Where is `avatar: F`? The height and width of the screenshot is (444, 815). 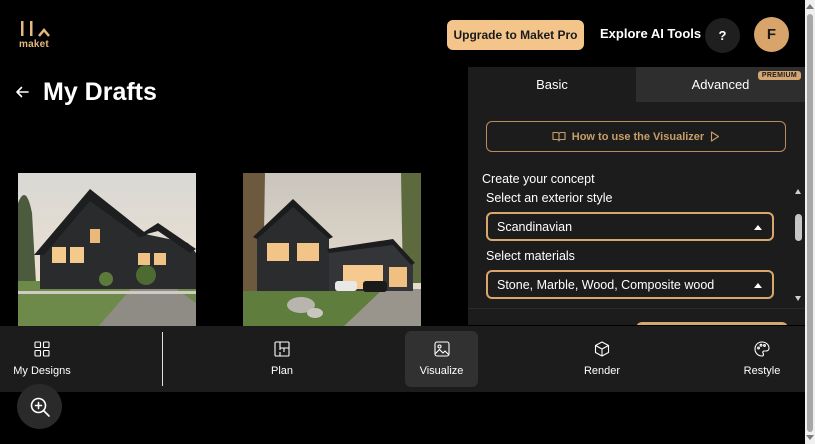
avatar: F is located at coordinates (771, 34).